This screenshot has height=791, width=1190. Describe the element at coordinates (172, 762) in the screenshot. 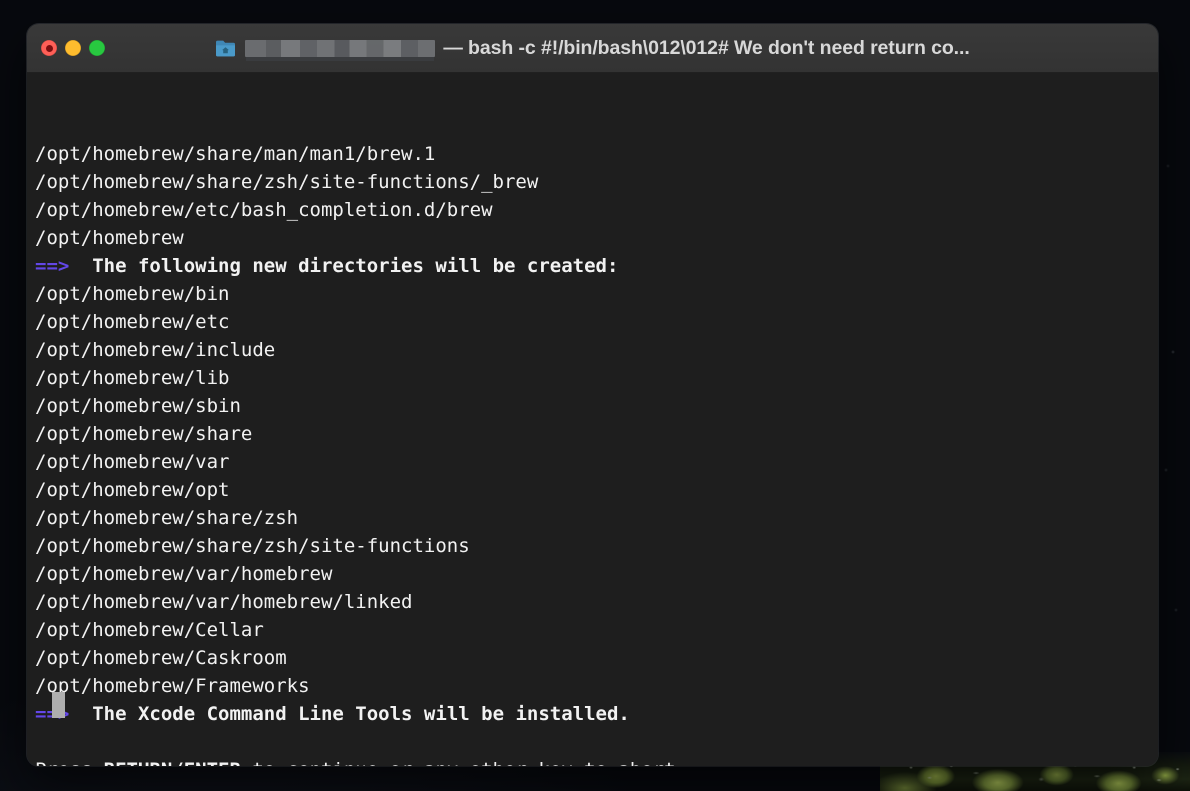

I see `prompt-emphasis: RETURN/ENTER` at that location.